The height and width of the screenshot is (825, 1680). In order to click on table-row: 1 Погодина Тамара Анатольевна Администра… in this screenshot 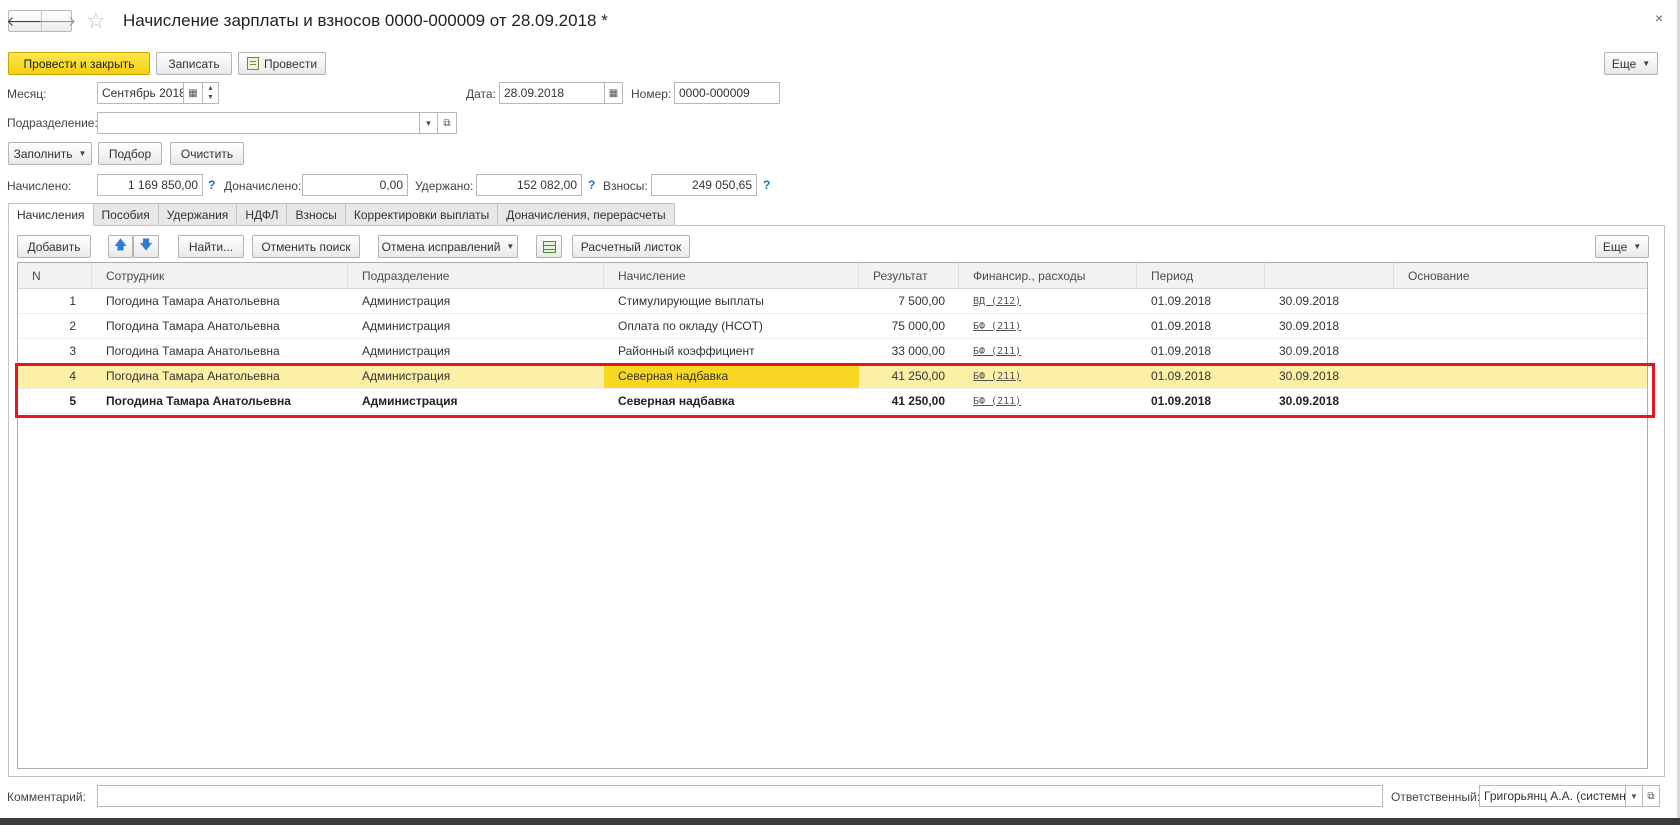, I will do `click(832, 301)`.